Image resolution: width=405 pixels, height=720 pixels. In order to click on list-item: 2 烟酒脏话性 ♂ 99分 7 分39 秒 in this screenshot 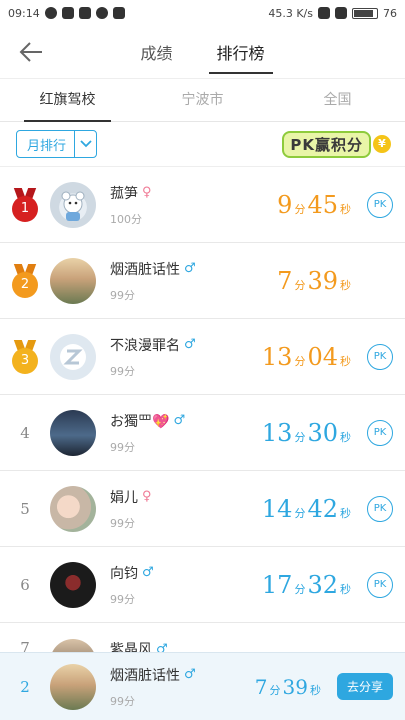, I will do `click(202, 281)`.